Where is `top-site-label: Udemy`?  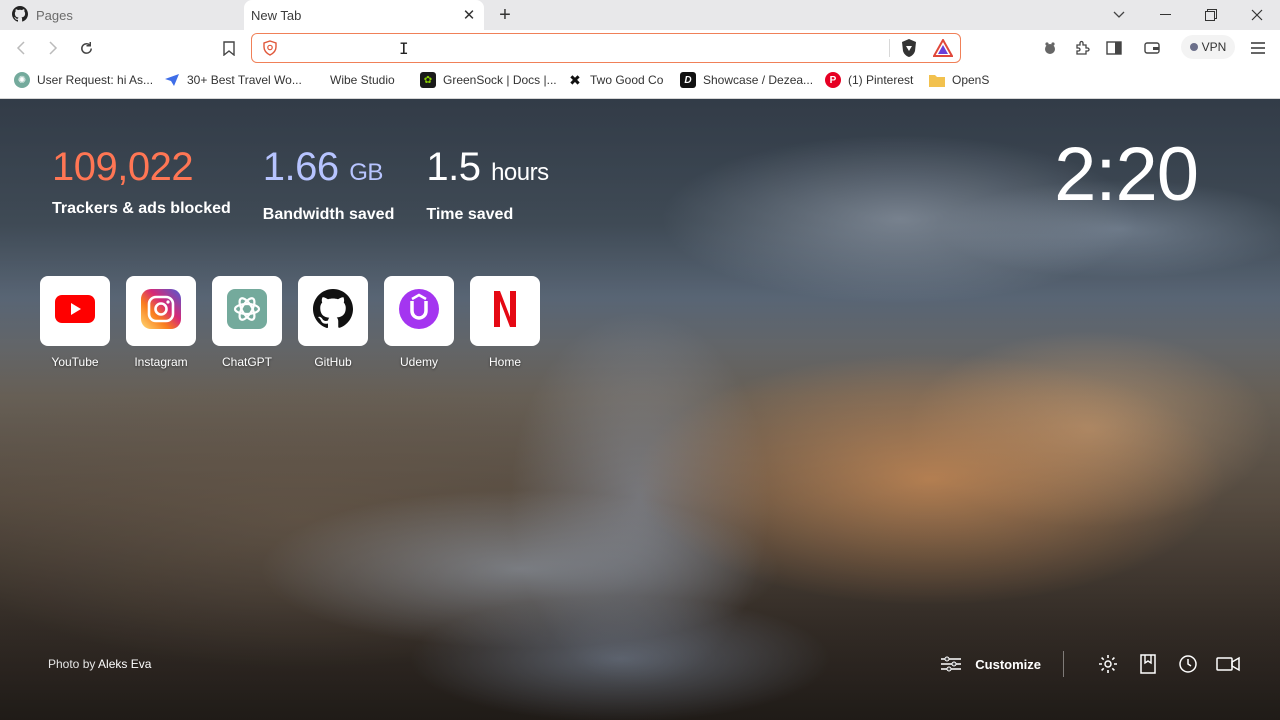
top-site-label: Udemy is located at coordinates (418, 362).